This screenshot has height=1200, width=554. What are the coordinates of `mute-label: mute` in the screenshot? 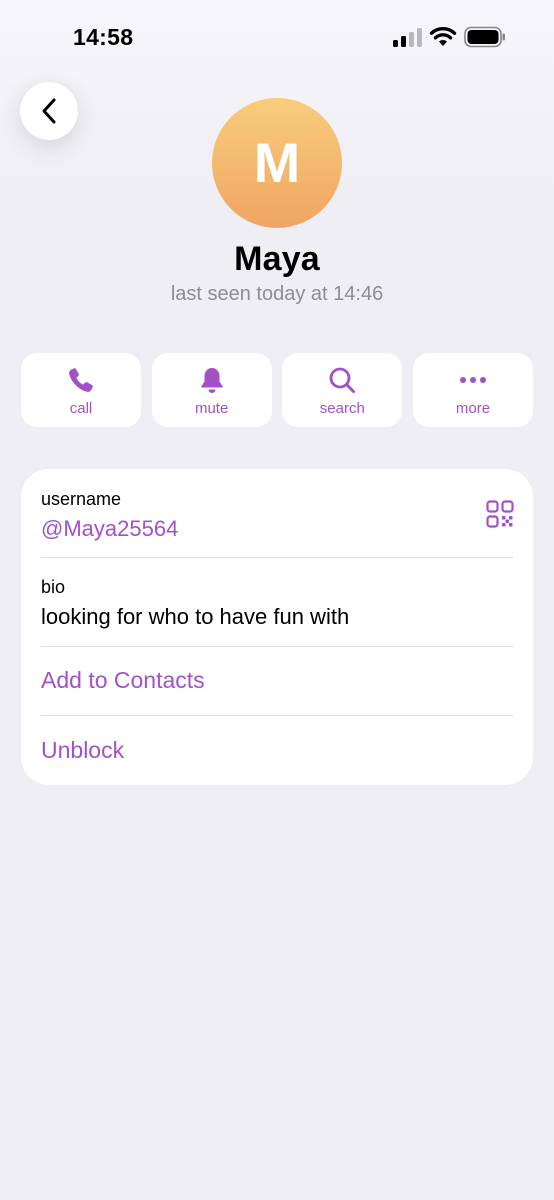 It's located at (211, 408).